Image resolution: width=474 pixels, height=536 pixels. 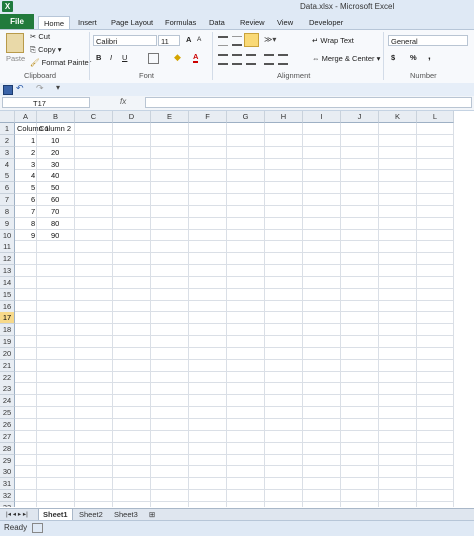 What do you see at coordinates (7, 436) in the screenshot?
I see `row-header-27: 27` at bounding box center [7, 436].